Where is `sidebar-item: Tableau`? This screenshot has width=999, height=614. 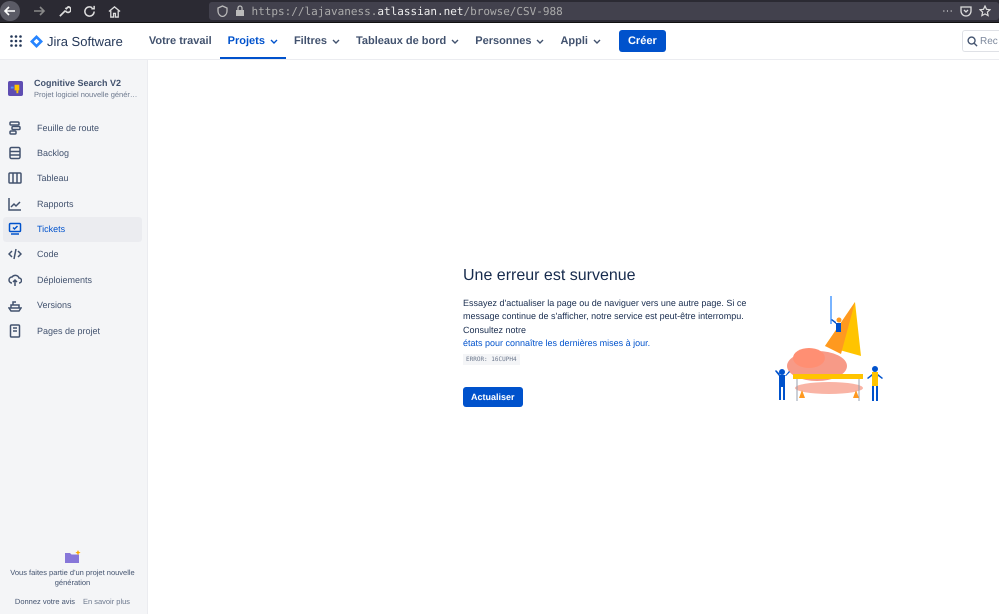 sidebar-item: Tableau is located at coordinates (72, 178).